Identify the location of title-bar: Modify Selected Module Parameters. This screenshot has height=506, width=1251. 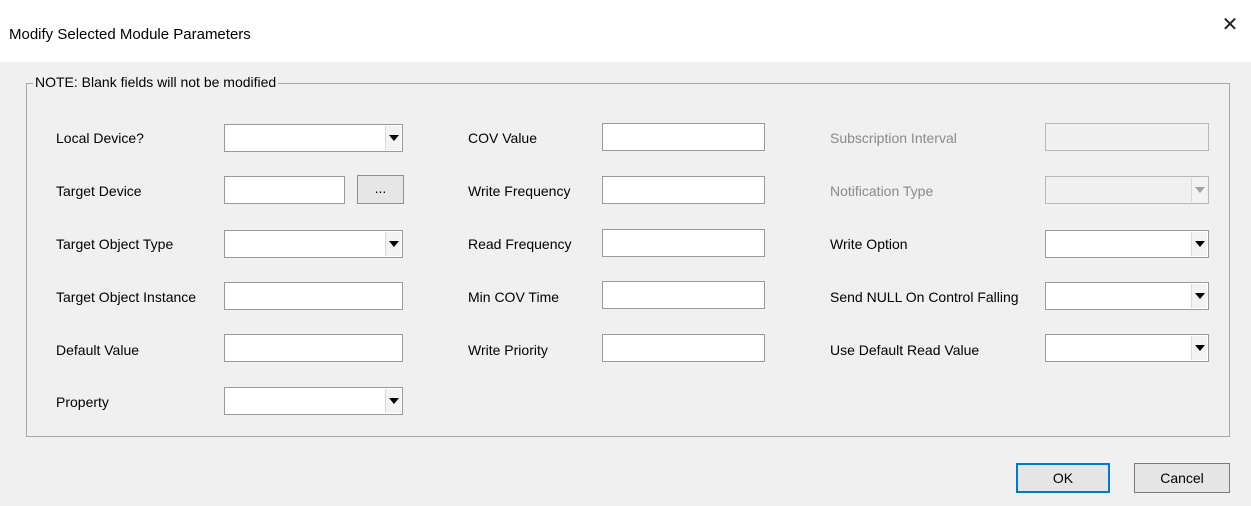
(625, 36).